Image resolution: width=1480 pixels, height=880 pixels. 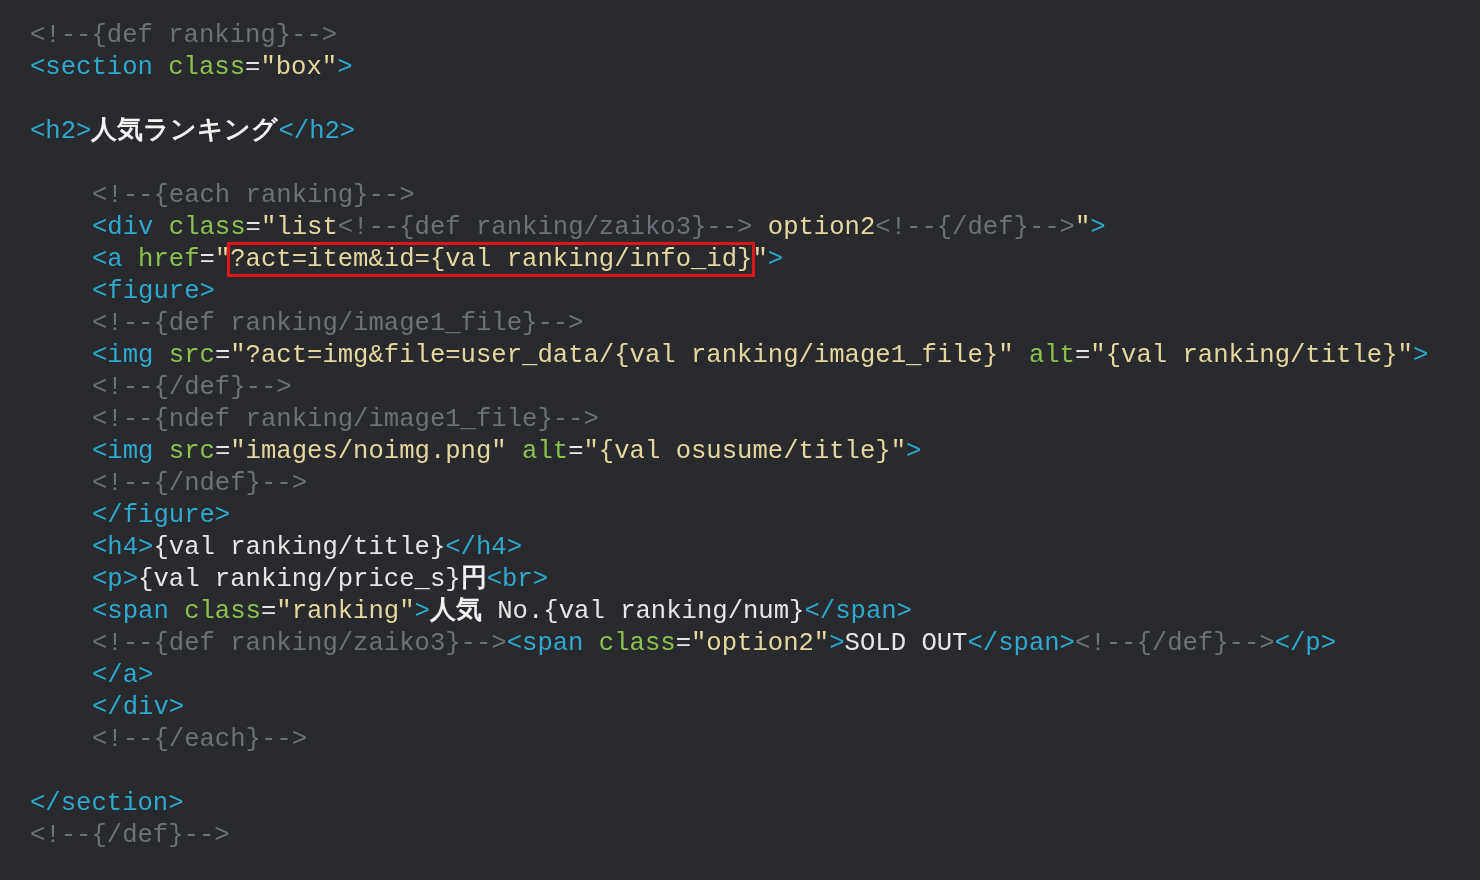 I want to click on code-line: </section>, so click(x=107, y=803).